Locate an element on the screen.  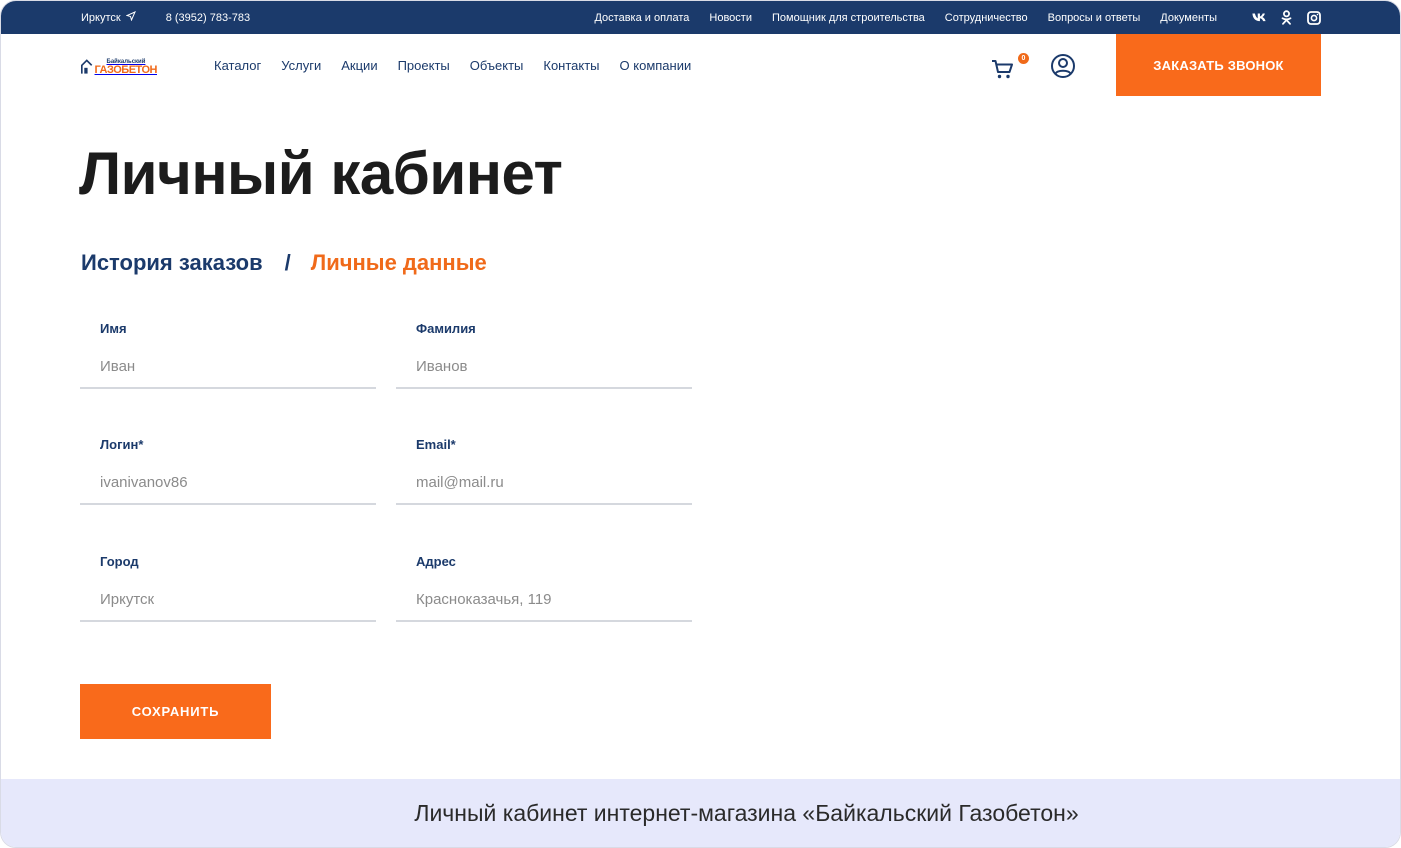
social-links is located at coordinates (1286, 17).